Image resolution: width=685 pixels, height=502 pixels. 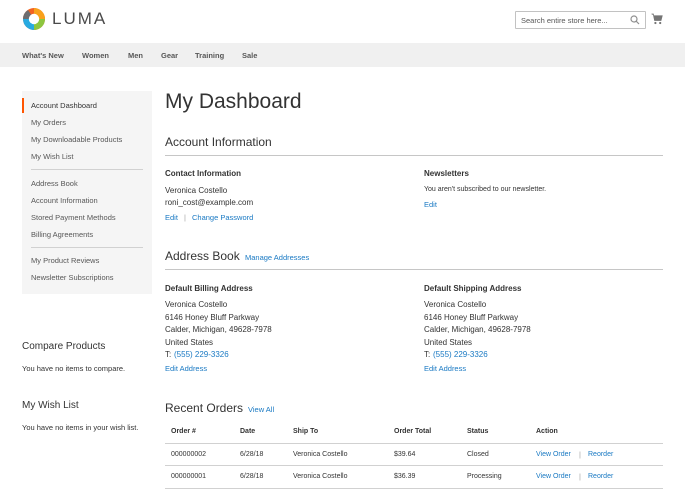 What do you see at coordinates (189, 342) in the screenshot?
I see `billing-country: United States` at bounding box center [189, 342].